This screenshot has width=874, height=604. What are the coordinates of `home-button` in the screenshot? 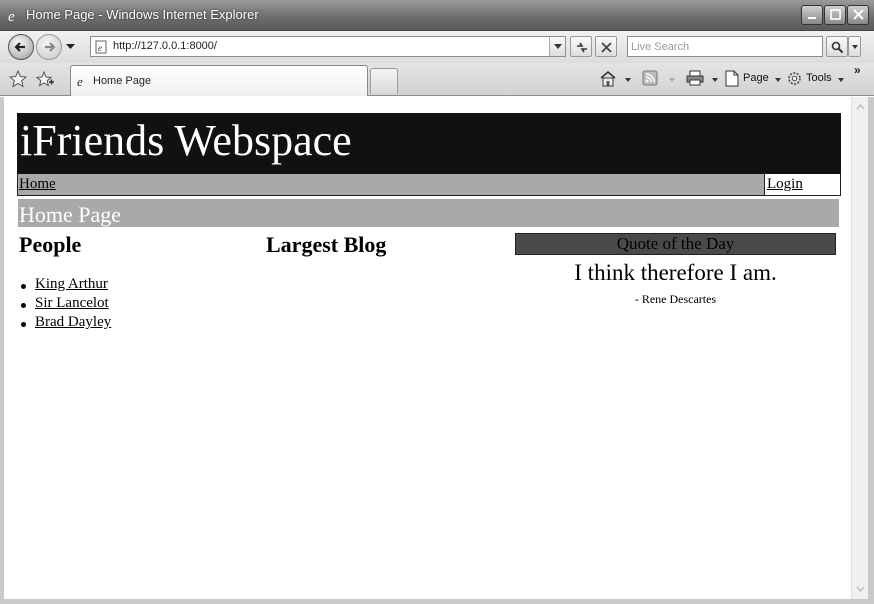 It's located at (616, 79).